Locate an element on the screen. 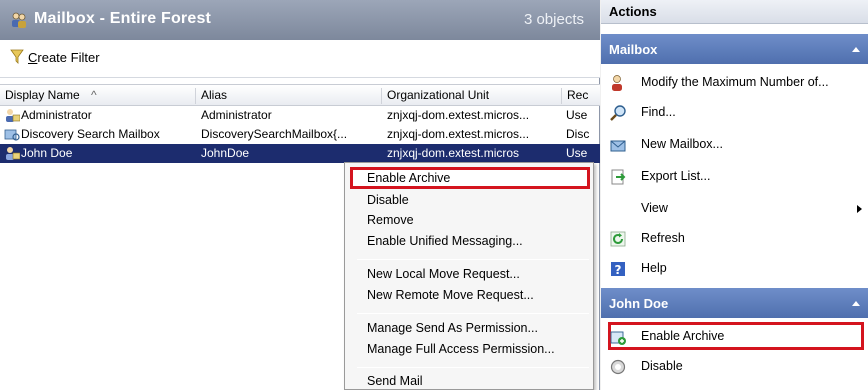 The width and height of the screenshot is (868, 390). action-refresh: Refresh is located at coordinates (734, 239).